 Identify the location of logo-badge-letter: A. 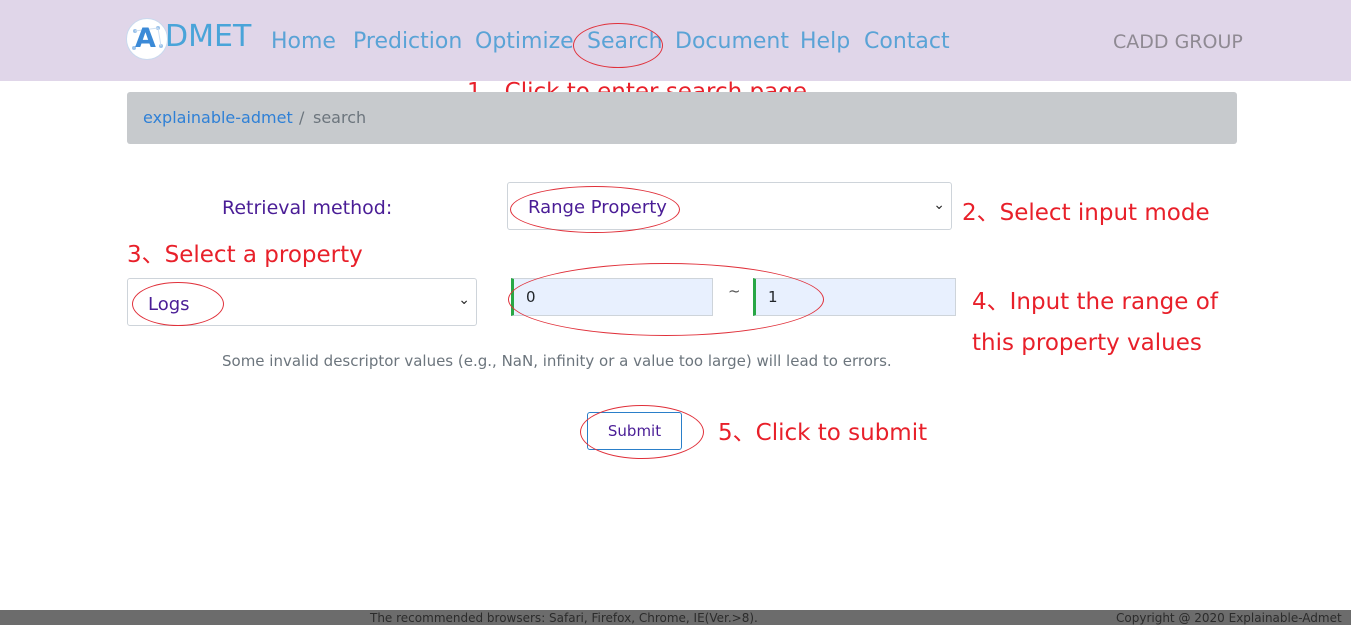
(145, 38).